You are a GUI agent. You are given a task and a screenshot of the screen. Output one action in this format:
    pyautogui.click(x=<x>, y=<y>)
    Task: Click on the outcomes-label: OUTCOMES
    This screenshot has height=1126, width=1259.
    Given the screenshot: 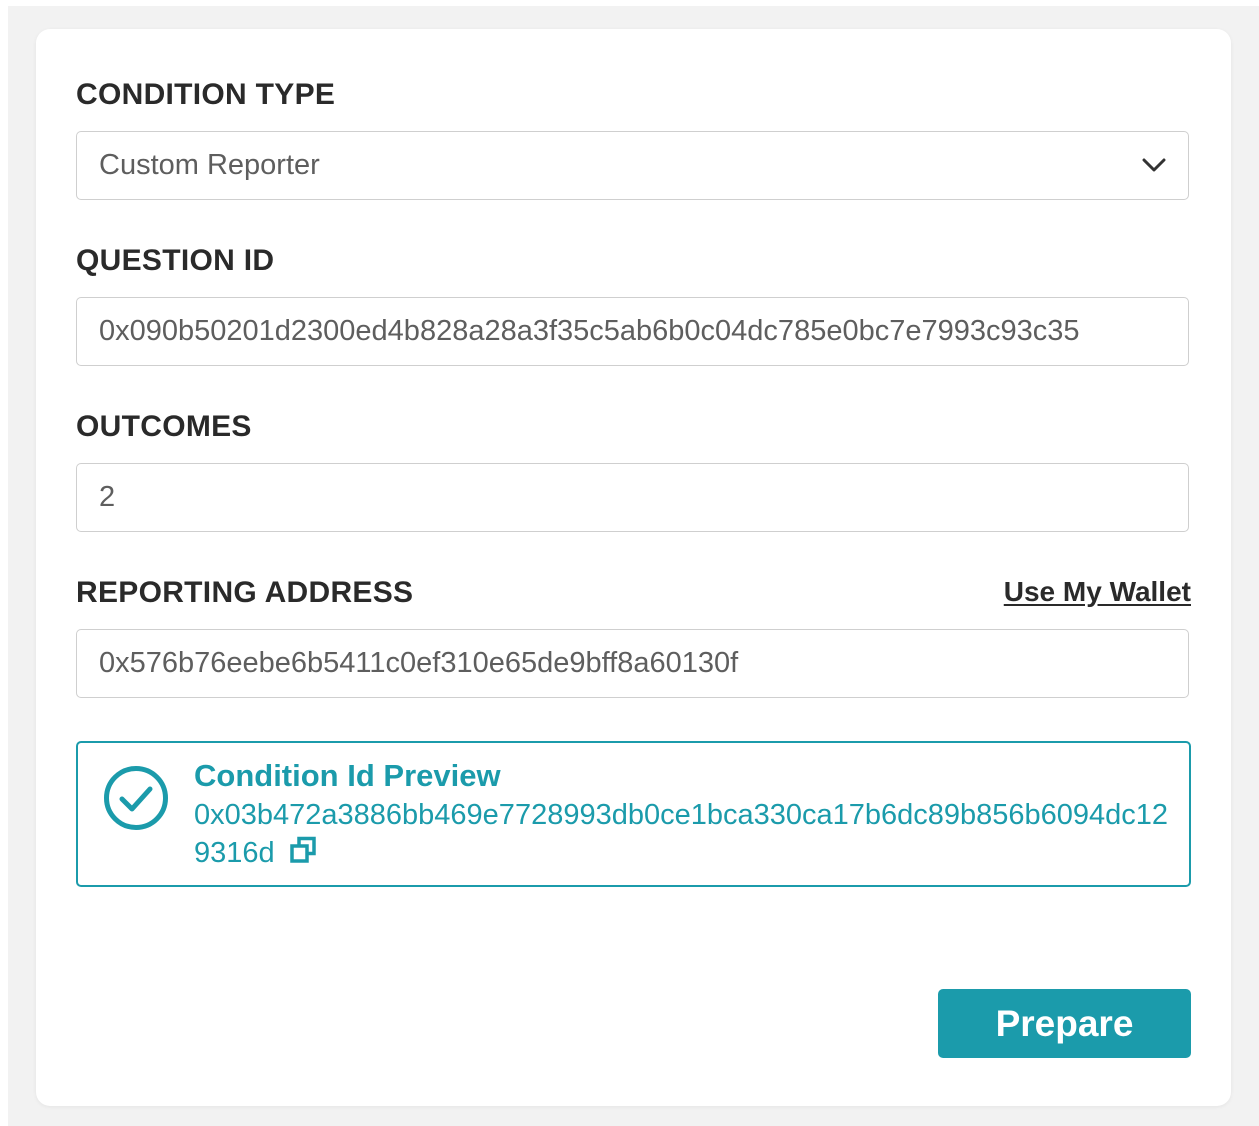 What is the action you would take?
    pyautogui.click(x=164, y=426)
    